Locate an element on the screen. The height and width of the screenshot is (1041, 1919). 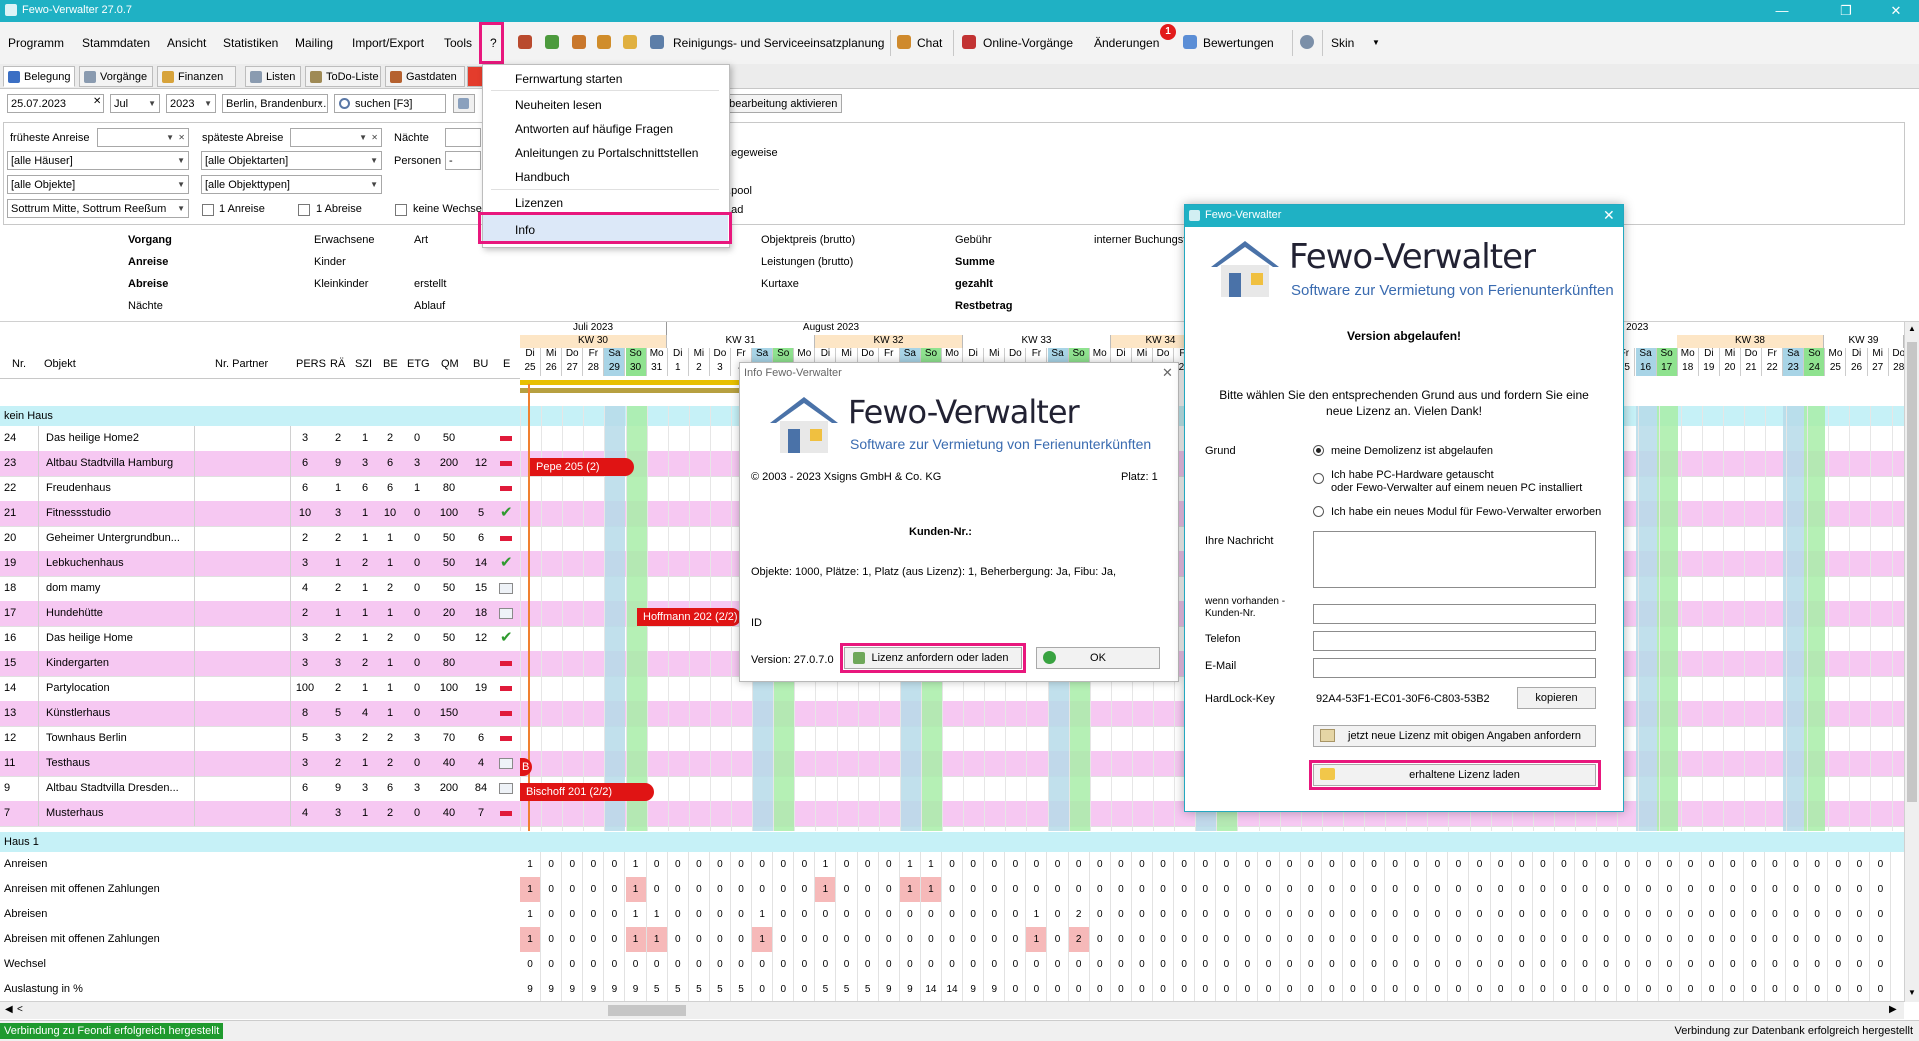
minimize-icon: — is located at coordinates (1782, 11).